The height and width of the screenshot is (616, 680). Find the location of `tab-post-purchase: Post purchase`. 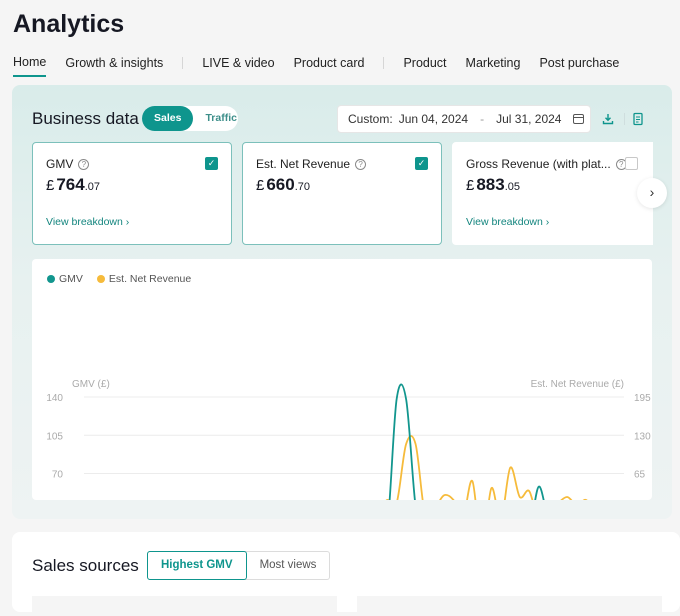

tab-post-purchase: Post purchase is located at coordinates (579, 66).